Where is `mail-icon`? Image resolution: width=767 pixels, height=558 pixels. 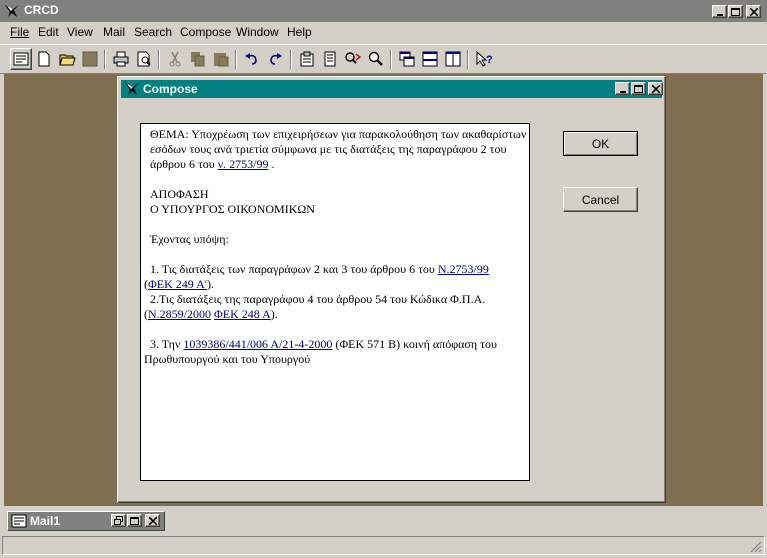 mail-icon is located at coordinates (19, 522).